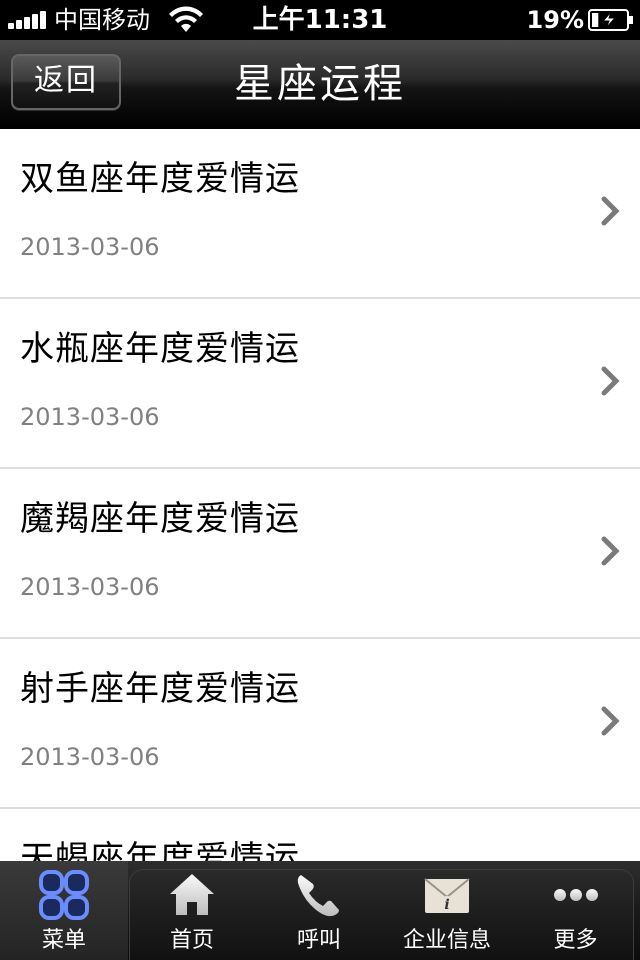 The image size is (640, 960). I want to click on back-button: 返回, so click(66, 82).